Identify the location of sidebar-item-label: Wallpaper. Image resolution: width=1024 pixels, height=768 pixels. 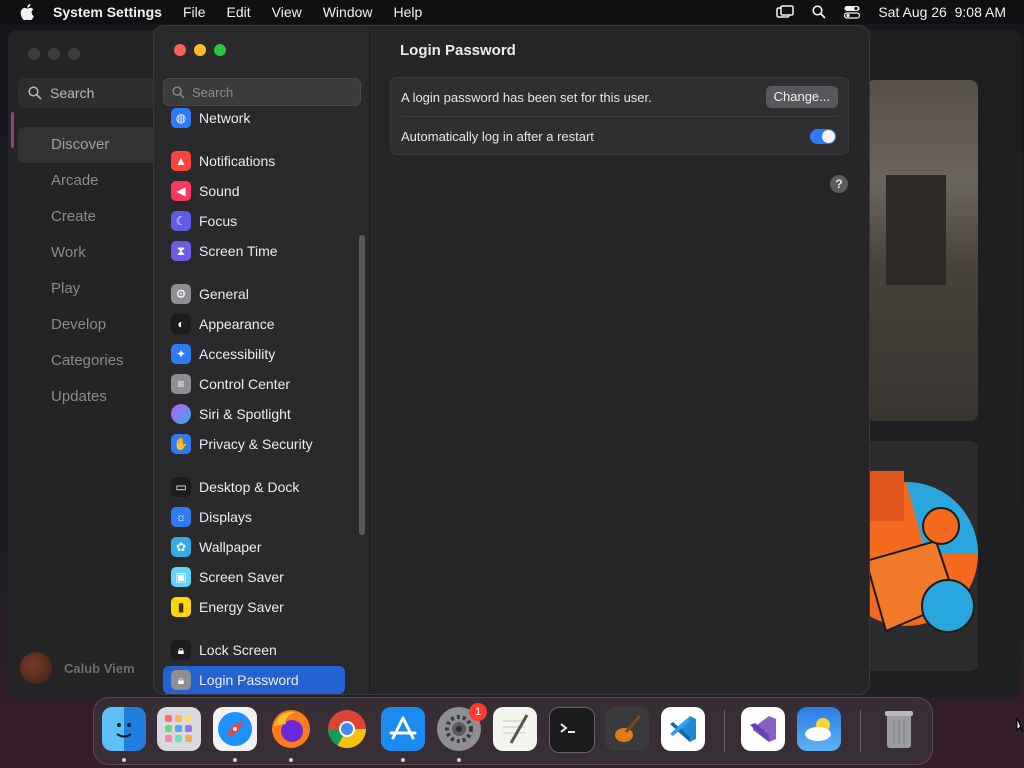
(230, 547).